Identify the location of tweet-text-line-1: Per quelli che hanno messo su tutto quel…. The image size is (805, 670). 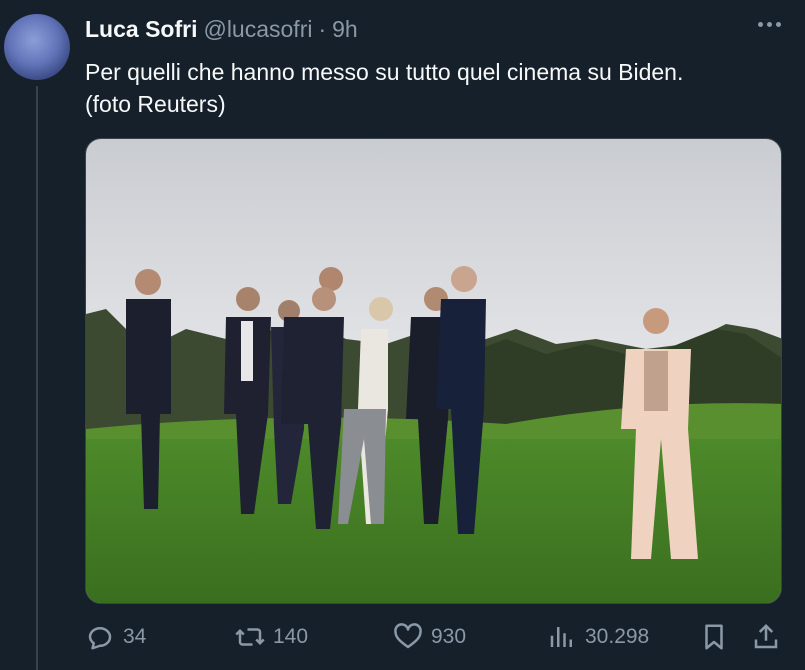
(384, 72).